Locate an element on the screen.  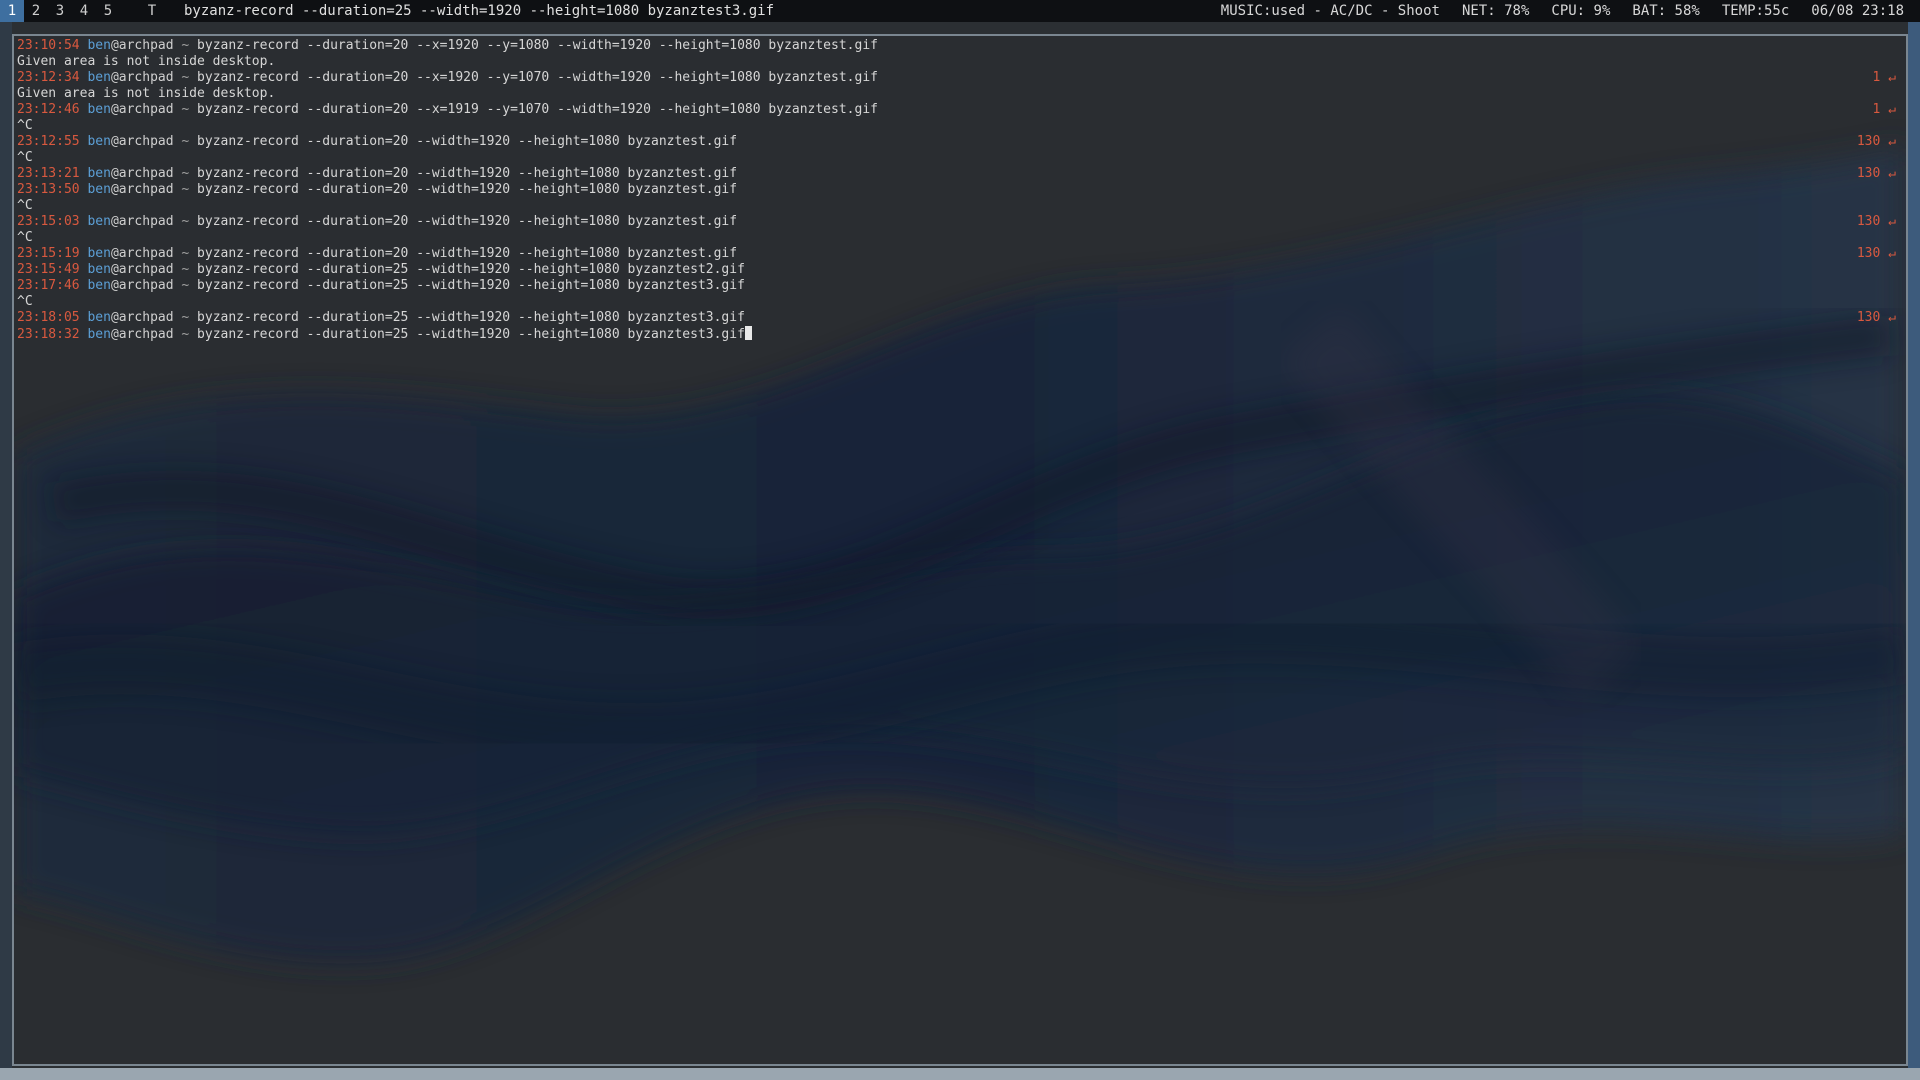
workspace-3: 3 is located at coordinates (60, 11).